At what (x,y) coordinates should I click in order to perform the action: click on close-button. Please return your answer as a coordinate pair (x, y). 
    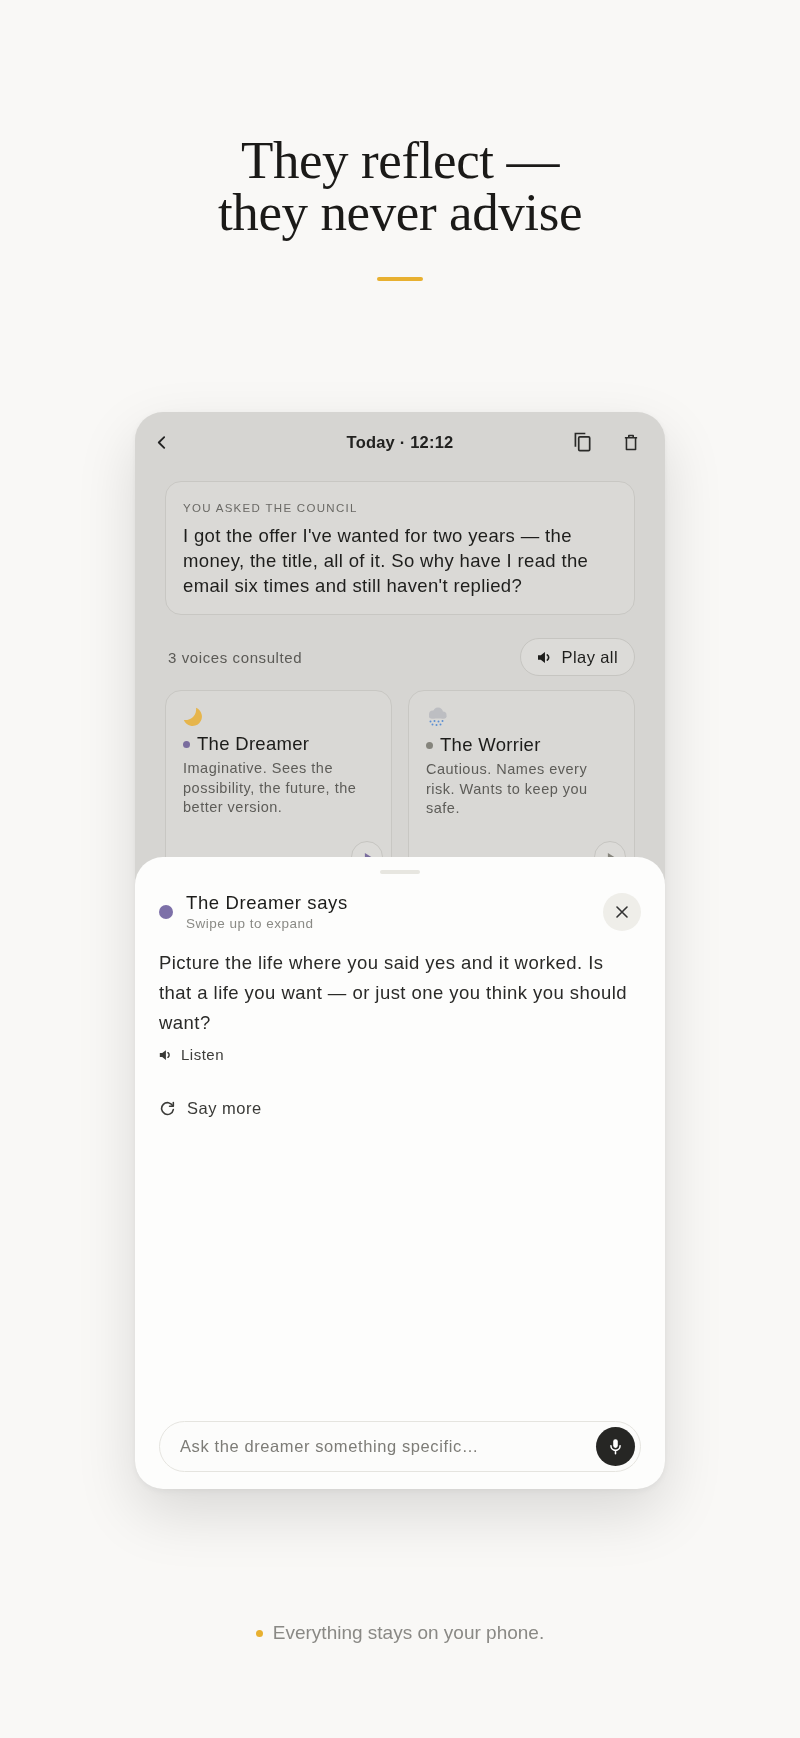
    Looking at the image, I should click on (622, 912).